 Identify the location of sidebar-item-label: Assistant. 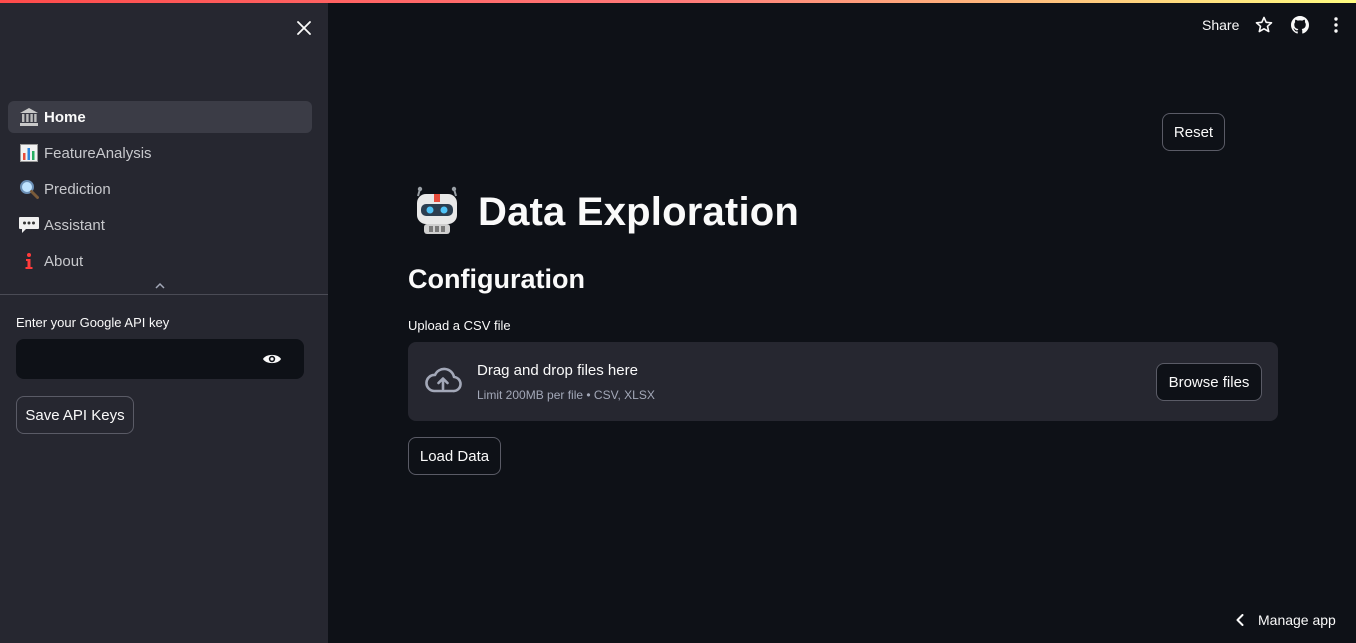
(74, 225).